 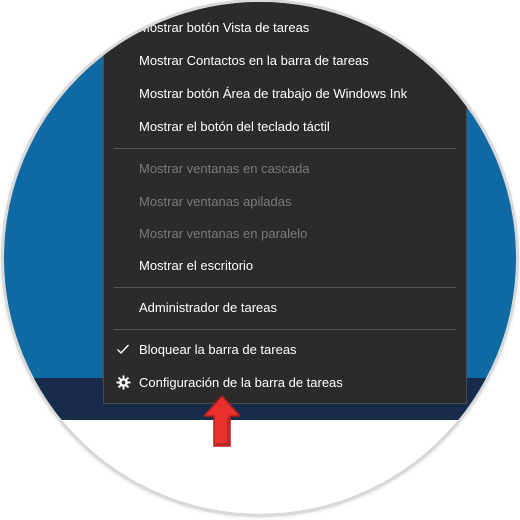 I want to click on red-arrow-icon, so click(x=222, y=421).